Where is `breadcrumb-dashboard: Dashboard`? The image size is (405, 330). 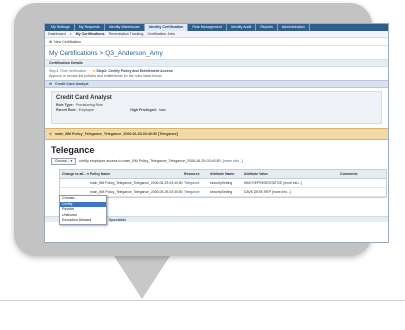 breadcrumb-dashboard: Dashboard is located at coordinates (57, 34).